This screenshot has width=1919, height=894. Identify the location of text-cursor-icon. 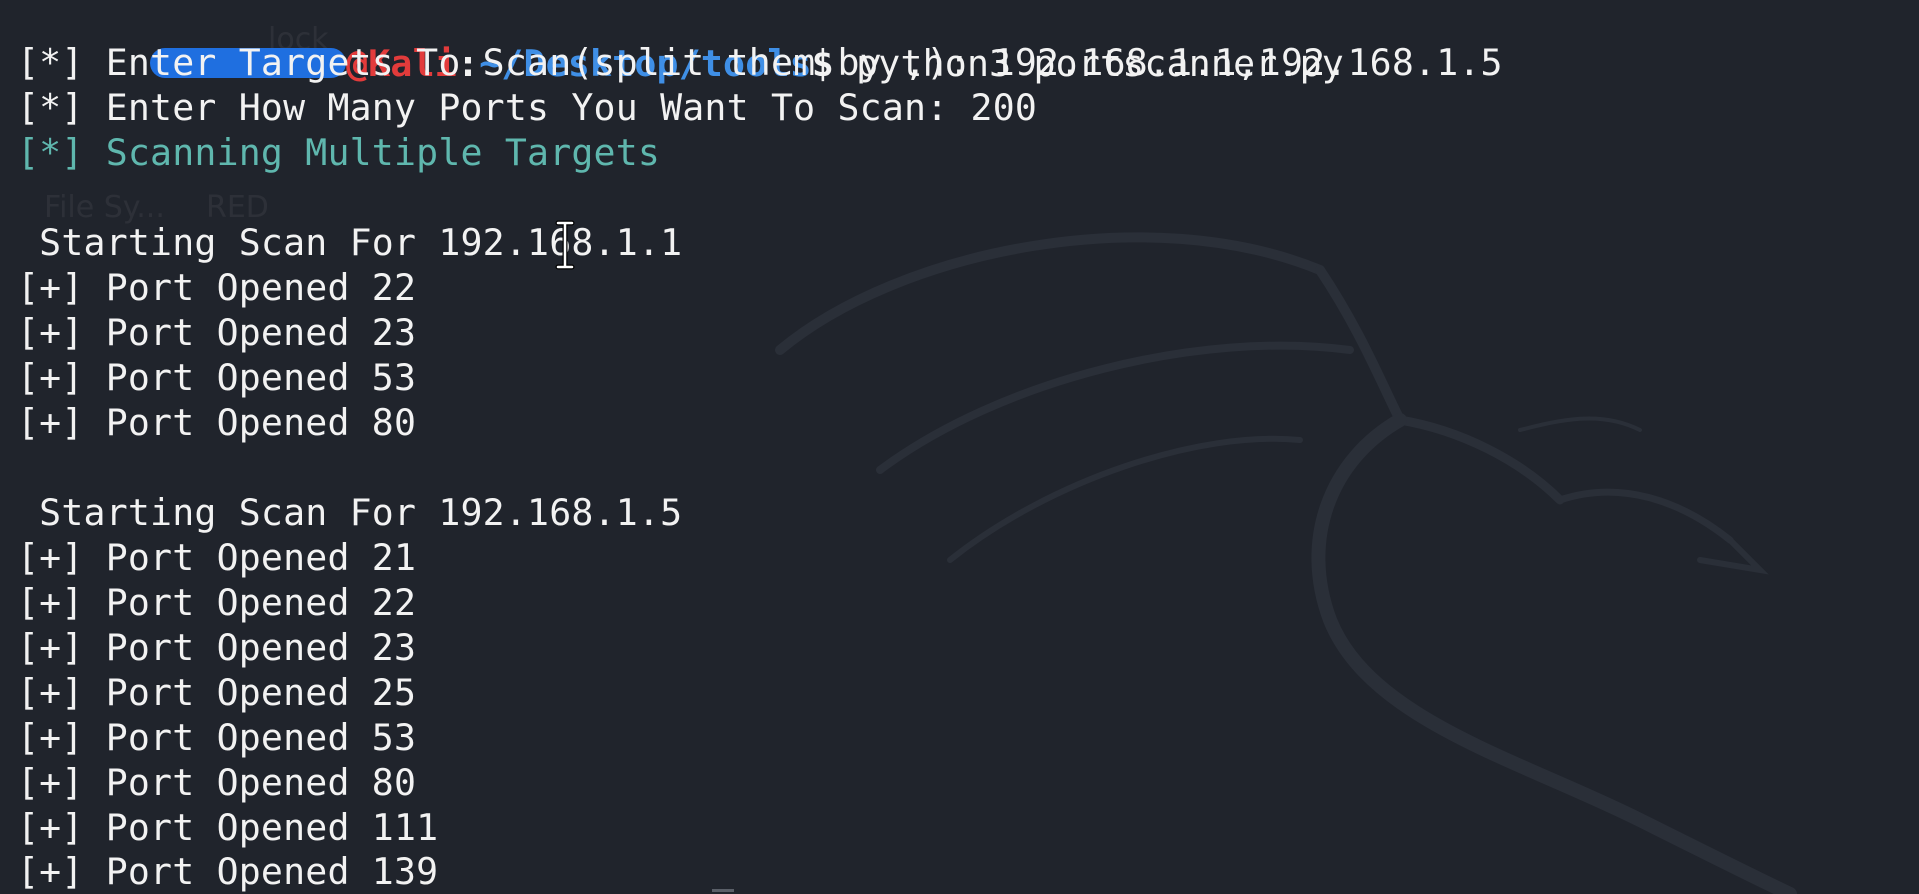
(565, 245).